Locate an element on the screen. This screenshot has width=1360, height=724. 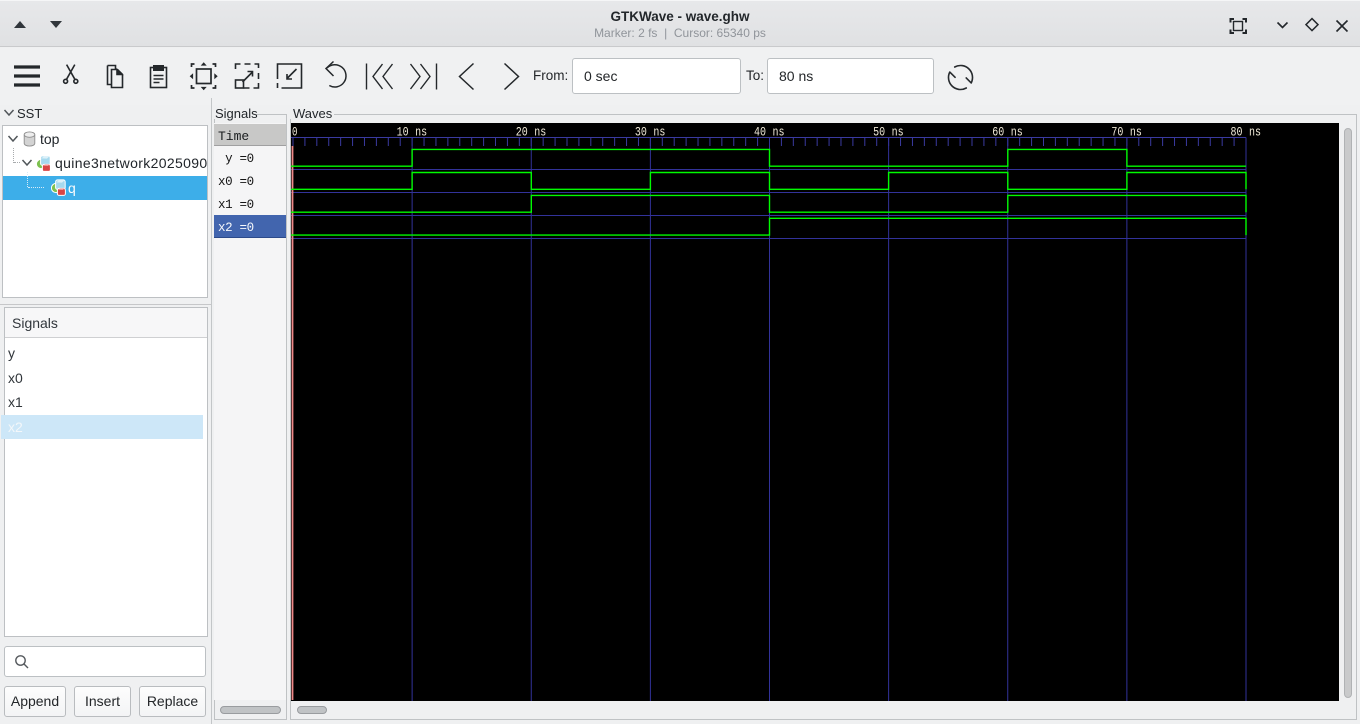
svg-text: 60 is located at coordinates (998, 132).